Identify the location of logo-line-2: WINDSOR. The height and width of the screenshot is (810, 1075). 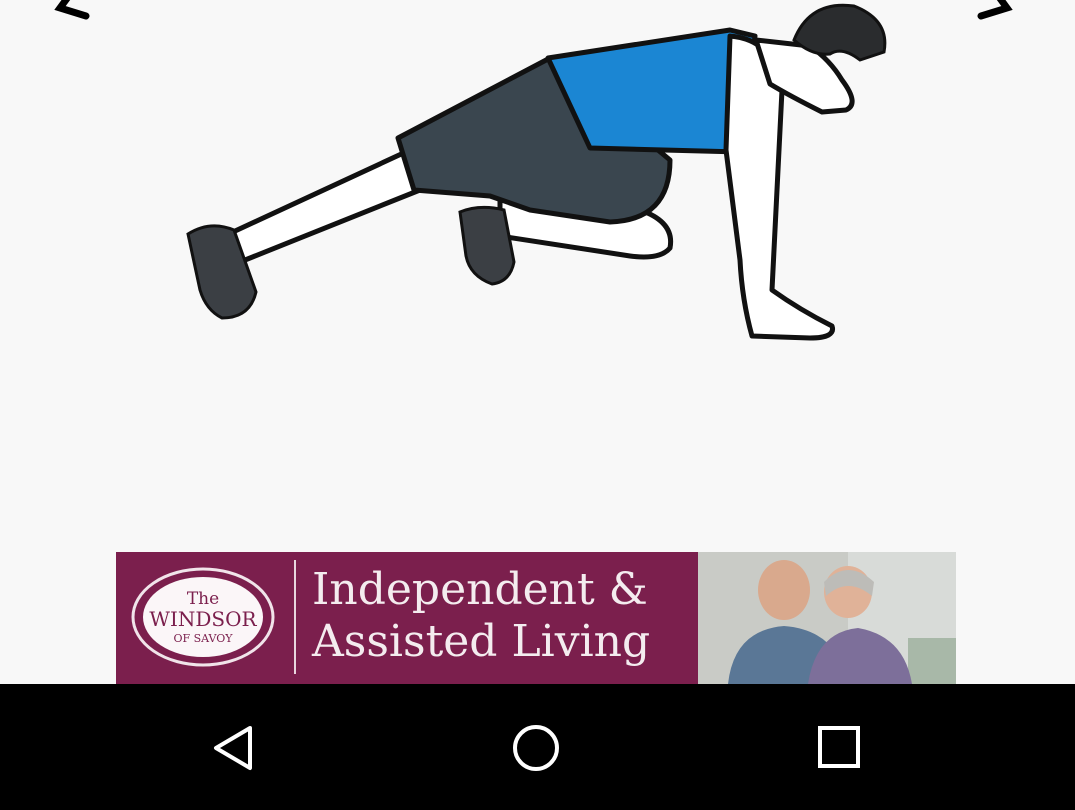
(203, 619).